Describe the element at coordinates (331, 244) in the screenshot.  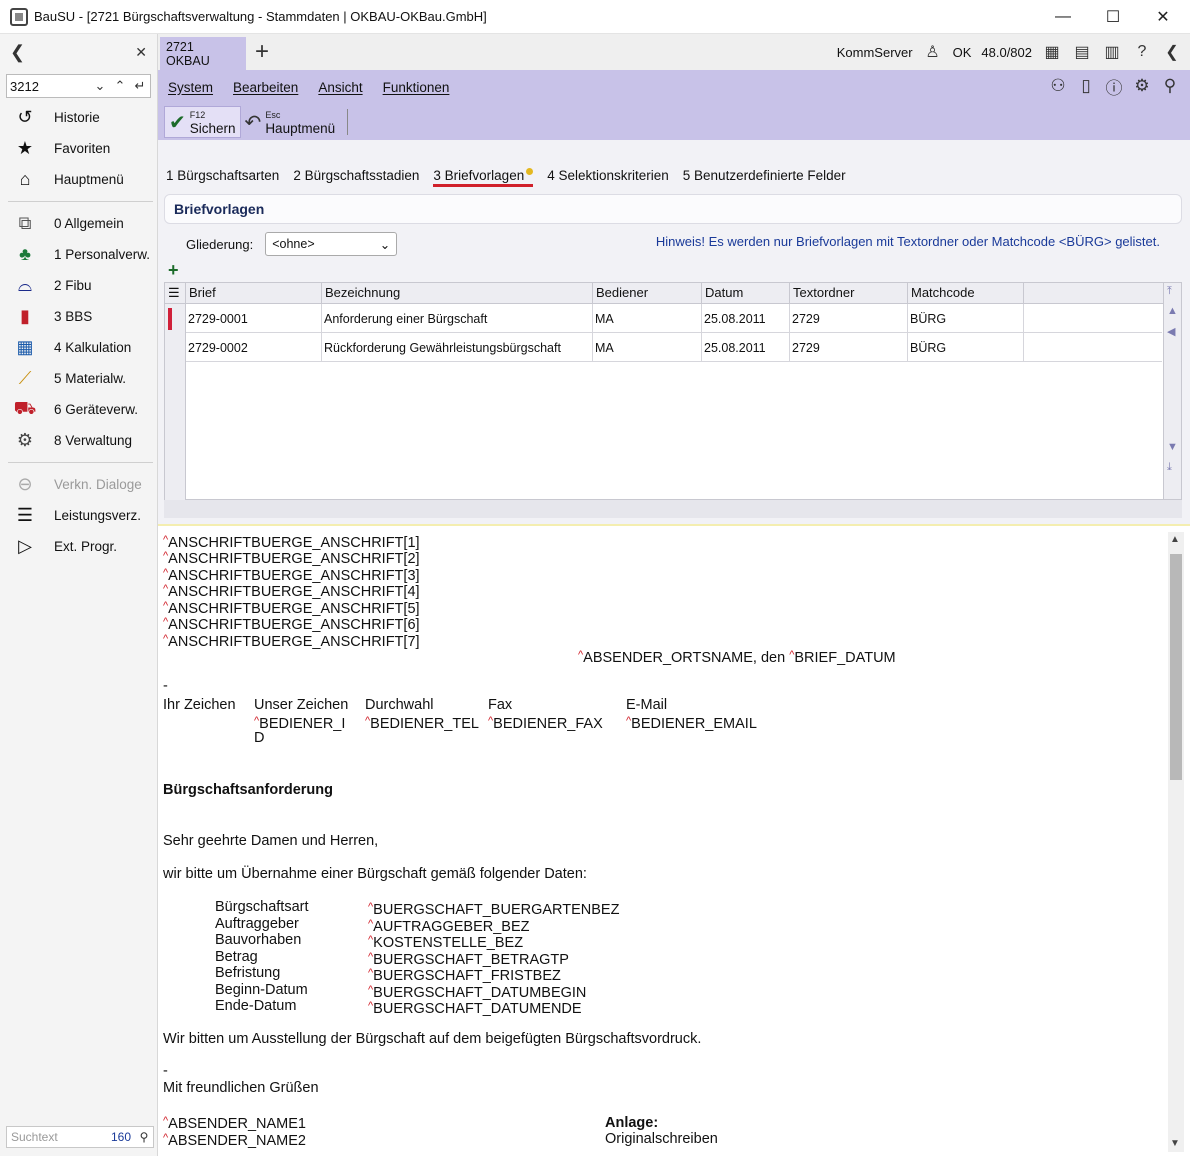
I see `gliederung-select: <ohne> ⌄` at that location.